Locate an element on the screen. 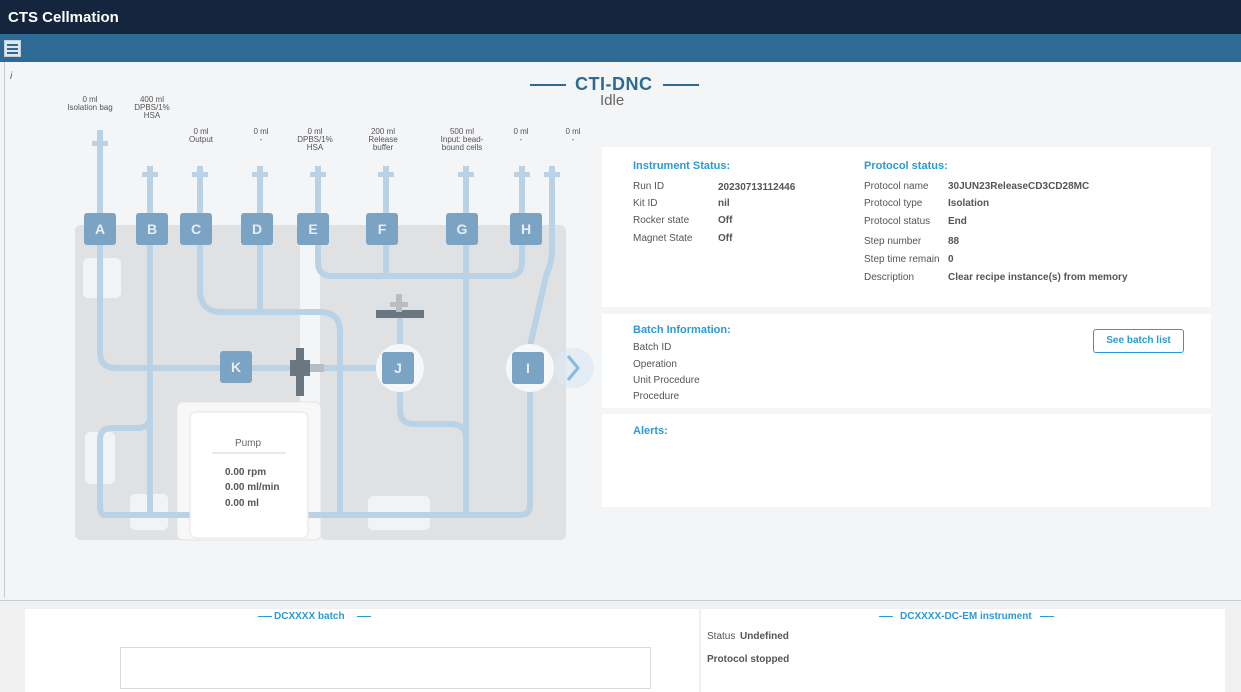 The height and width of the screenshot is (692, 1241). magnet-state-label: Magnet State is located at coordinates (663, 238).